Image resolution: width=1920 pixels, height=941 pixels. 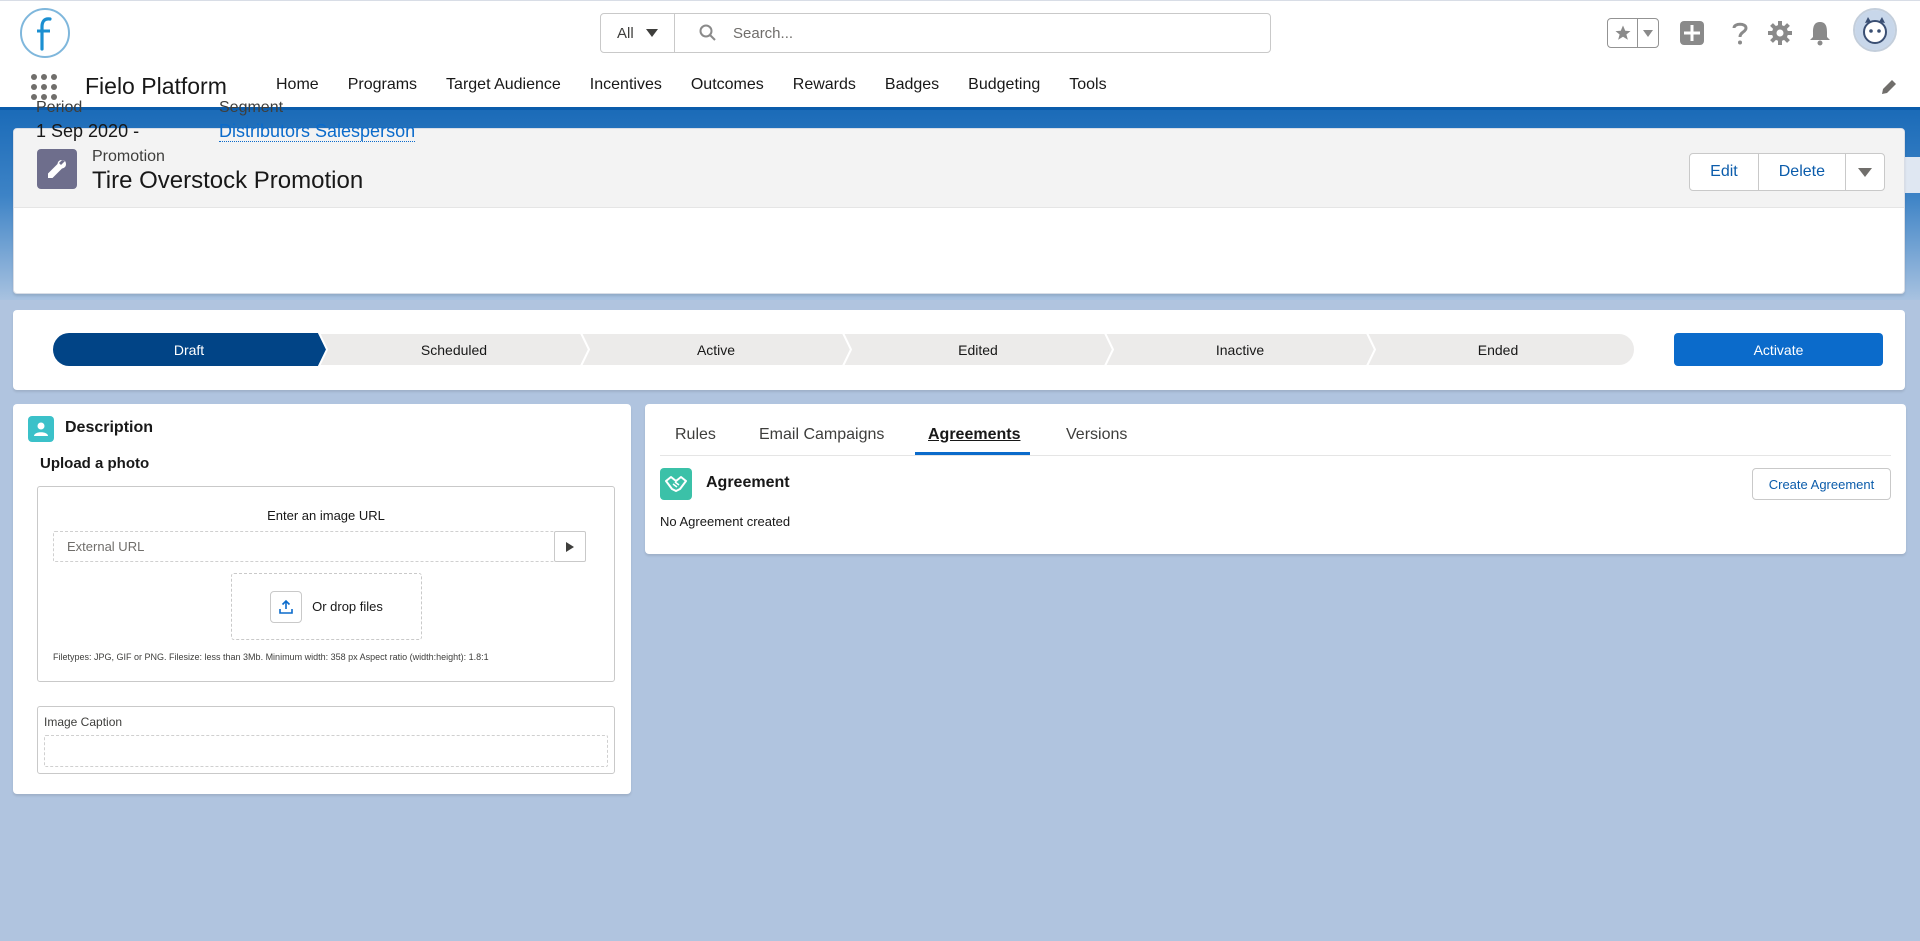 I want to click on bell-icon, so click(x=1820, y=34).